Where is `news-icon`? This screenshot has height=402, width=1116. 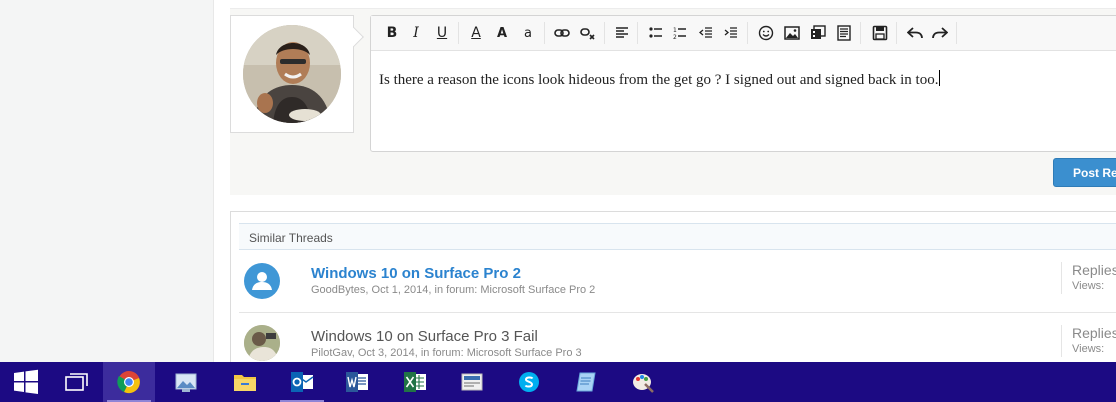 news-icon is located at coordinates (472, 382).